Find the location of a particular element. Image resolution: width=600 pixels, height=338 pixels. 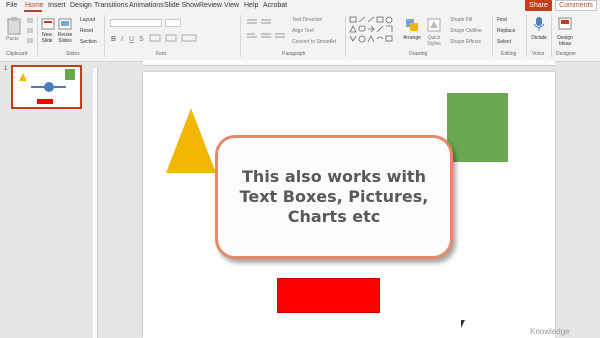

voice-group-label: Voice is located at coordinates (538, 54).